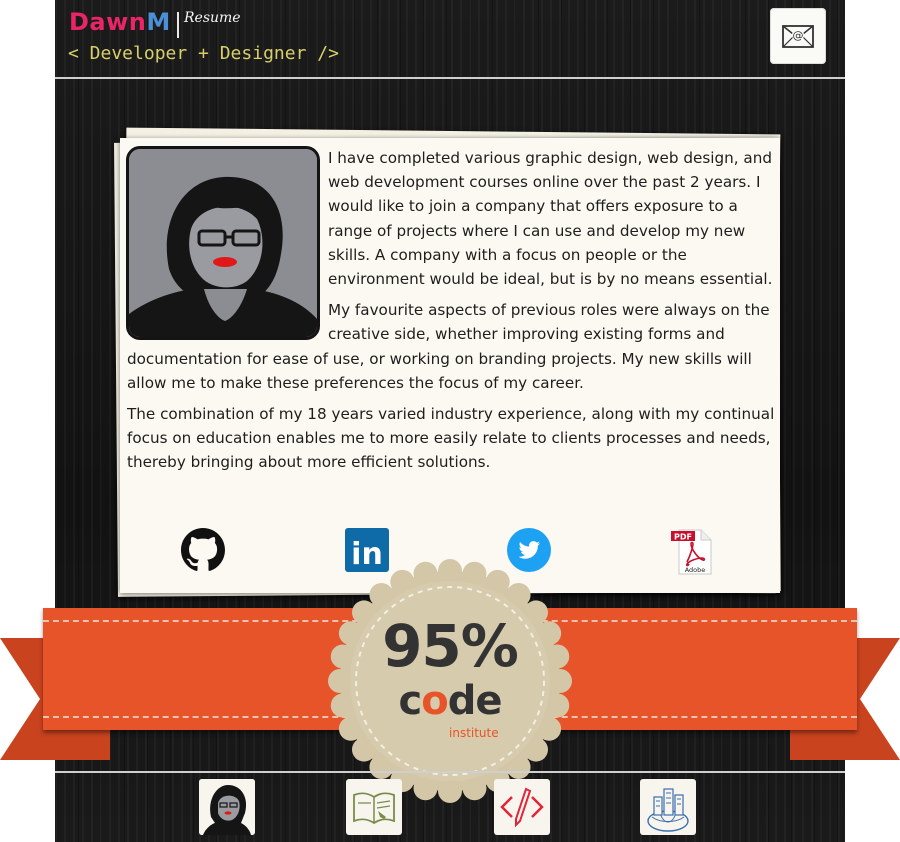 This screenshot has width=900, height=842. What do you see at coordinates (683, 537) in the screenshot?
I see `pdf-label: PDF` at bounding box center [683, 537].